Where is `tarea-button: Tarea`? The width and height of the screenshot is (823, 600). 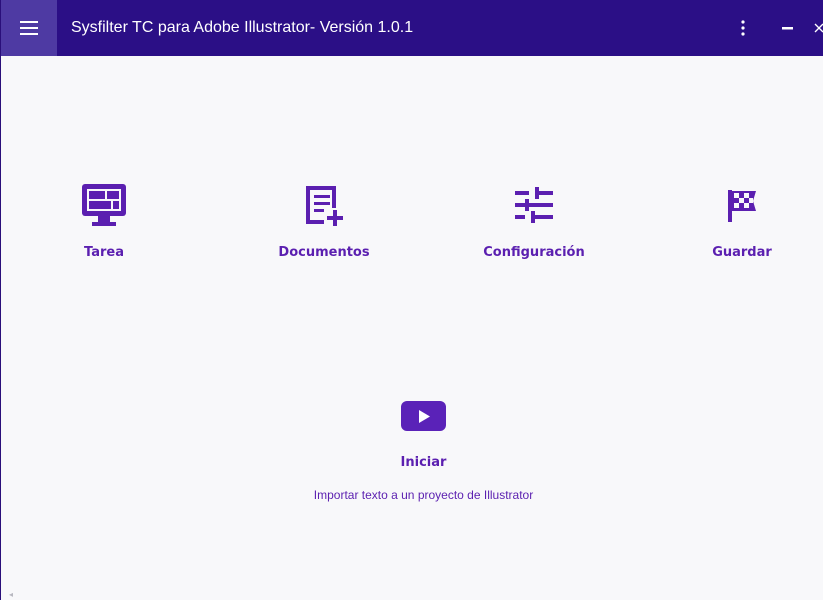
tarea-button: Tarea is located at coordinates (104, 225).